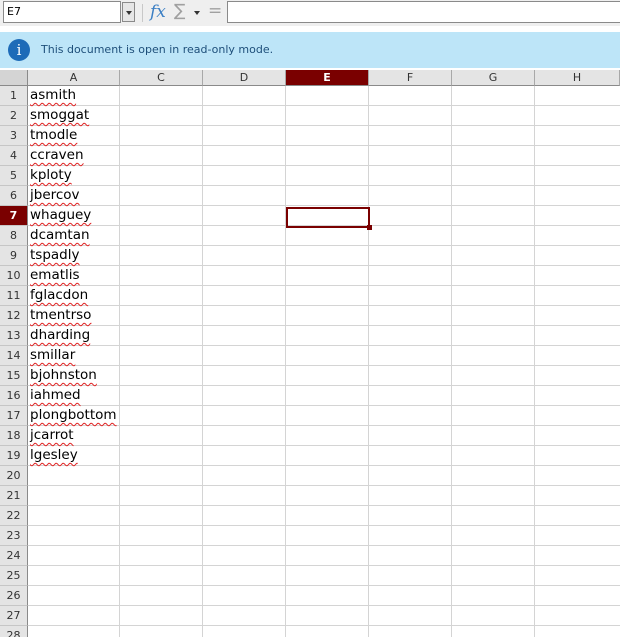 The width and height of the screenshot is (620, 637). What do you see at coordinates (14, 536) in the screenshot?
I see `row-header-23: 23` at bounding box center [14, 536].